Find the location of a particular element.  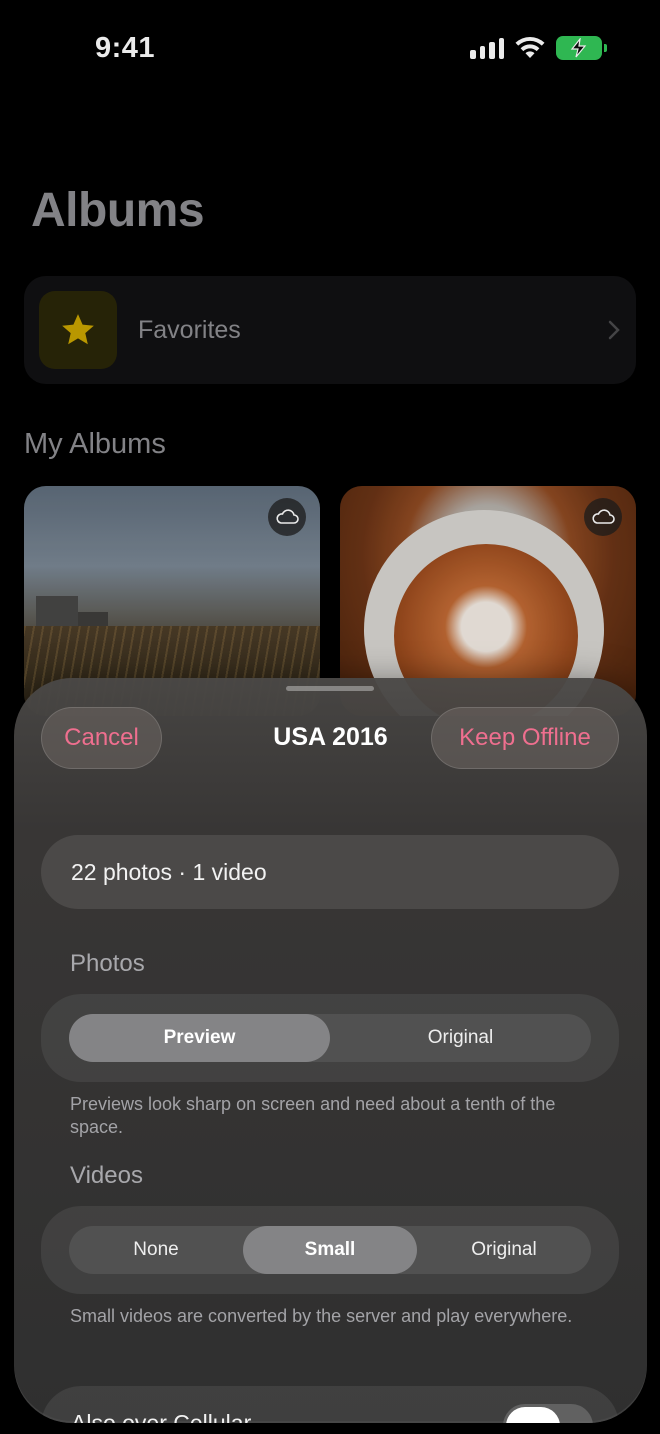

videos-quality-group: None Small Original is located at coordinates (330, 1250).